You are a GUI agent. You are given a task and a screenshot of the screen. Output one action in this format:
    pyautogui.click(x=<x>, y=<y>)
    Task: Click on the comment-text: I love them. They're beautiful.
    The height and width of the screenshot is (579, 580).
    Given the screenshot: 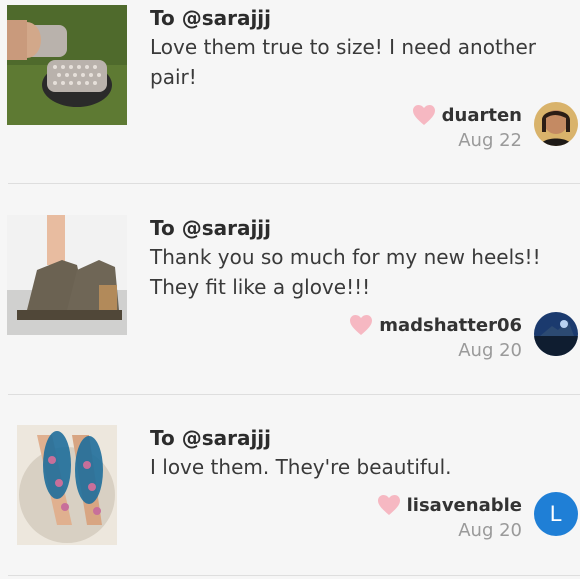 What is the action you would take?
    pyautogui.click(x=355, y=467)
    